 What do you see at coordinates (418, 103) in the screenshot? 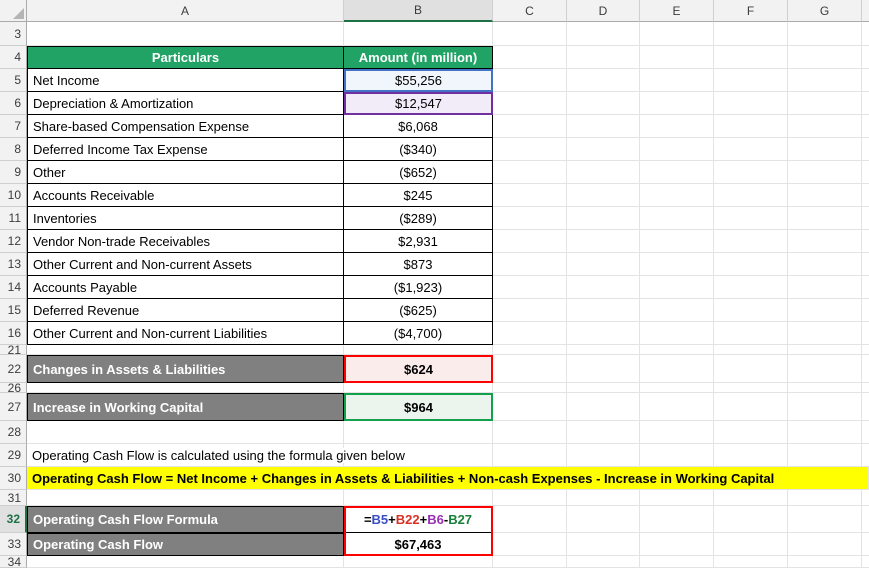
I see `cell-b6-value: $12,547` at bounding box center [418, 103].